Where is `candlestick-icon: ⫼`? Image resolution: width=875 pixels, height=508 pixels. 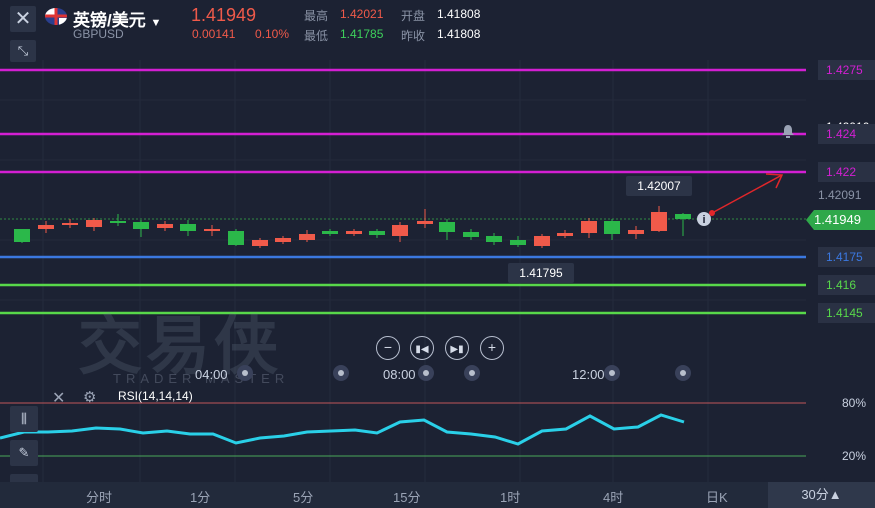
candlestick-icon: ⫼ is located at coordinates (24, 418).